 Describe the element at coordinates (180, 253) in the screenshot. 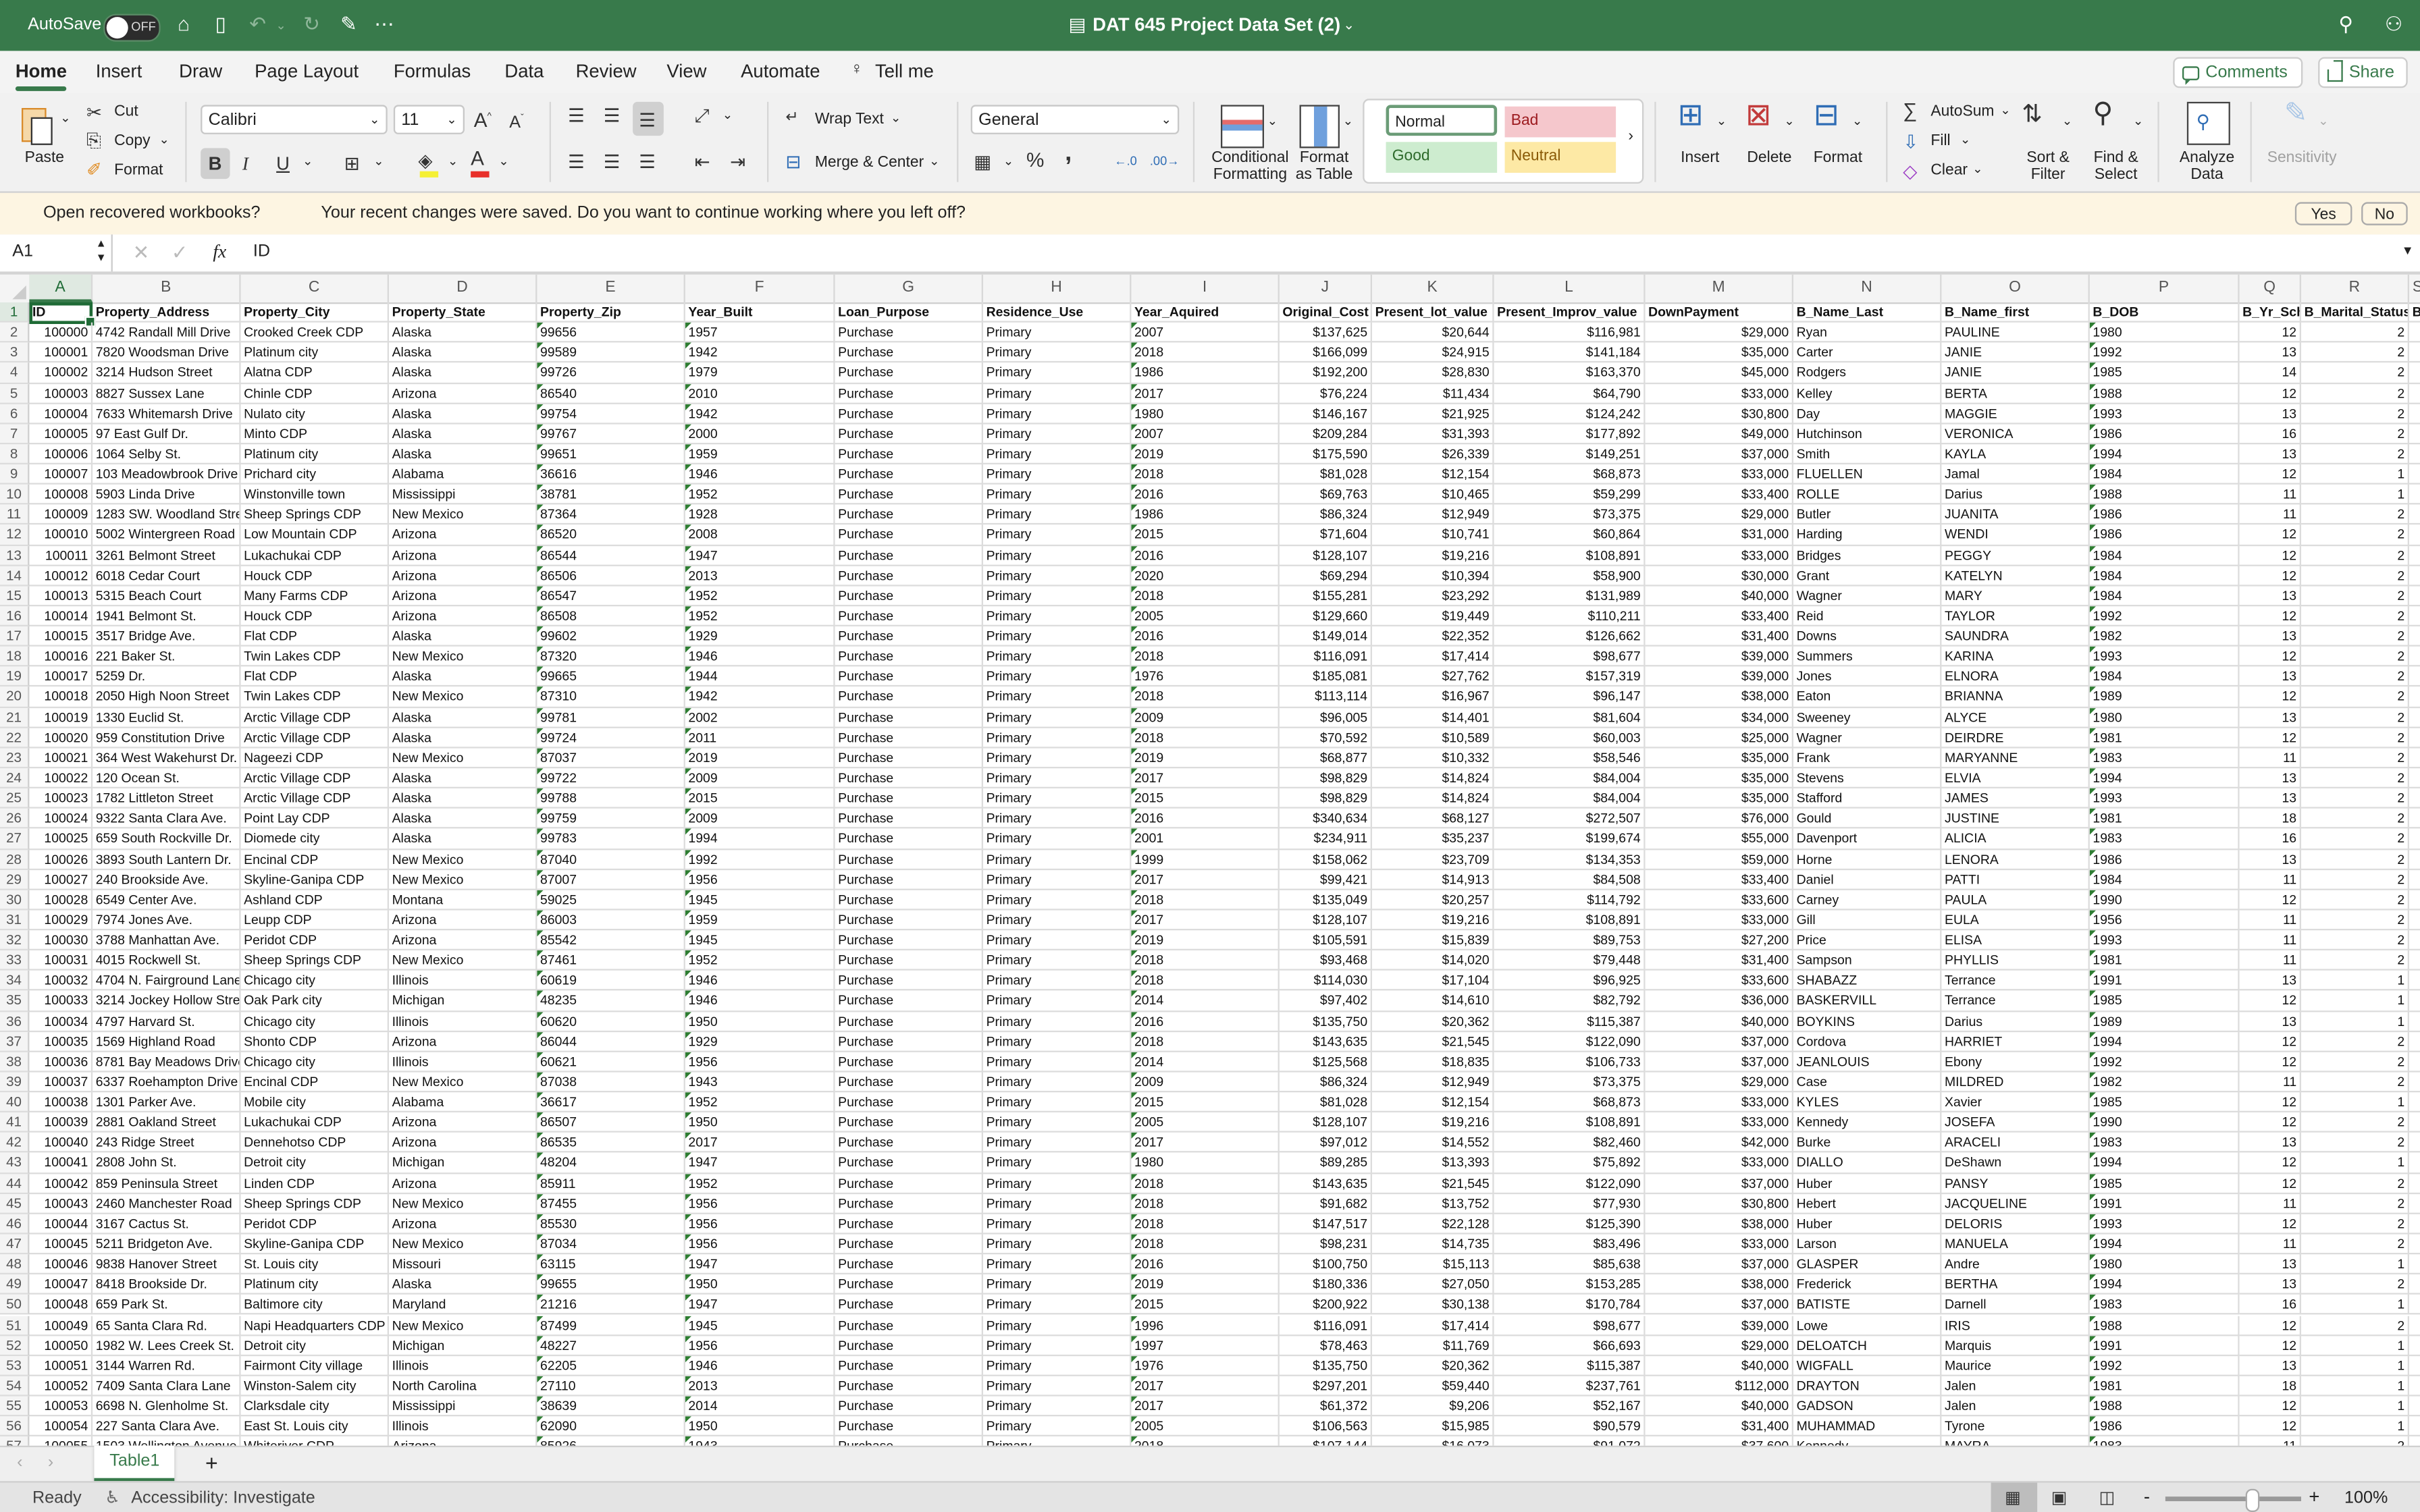

I see `enter-icon: ✓` at that location.